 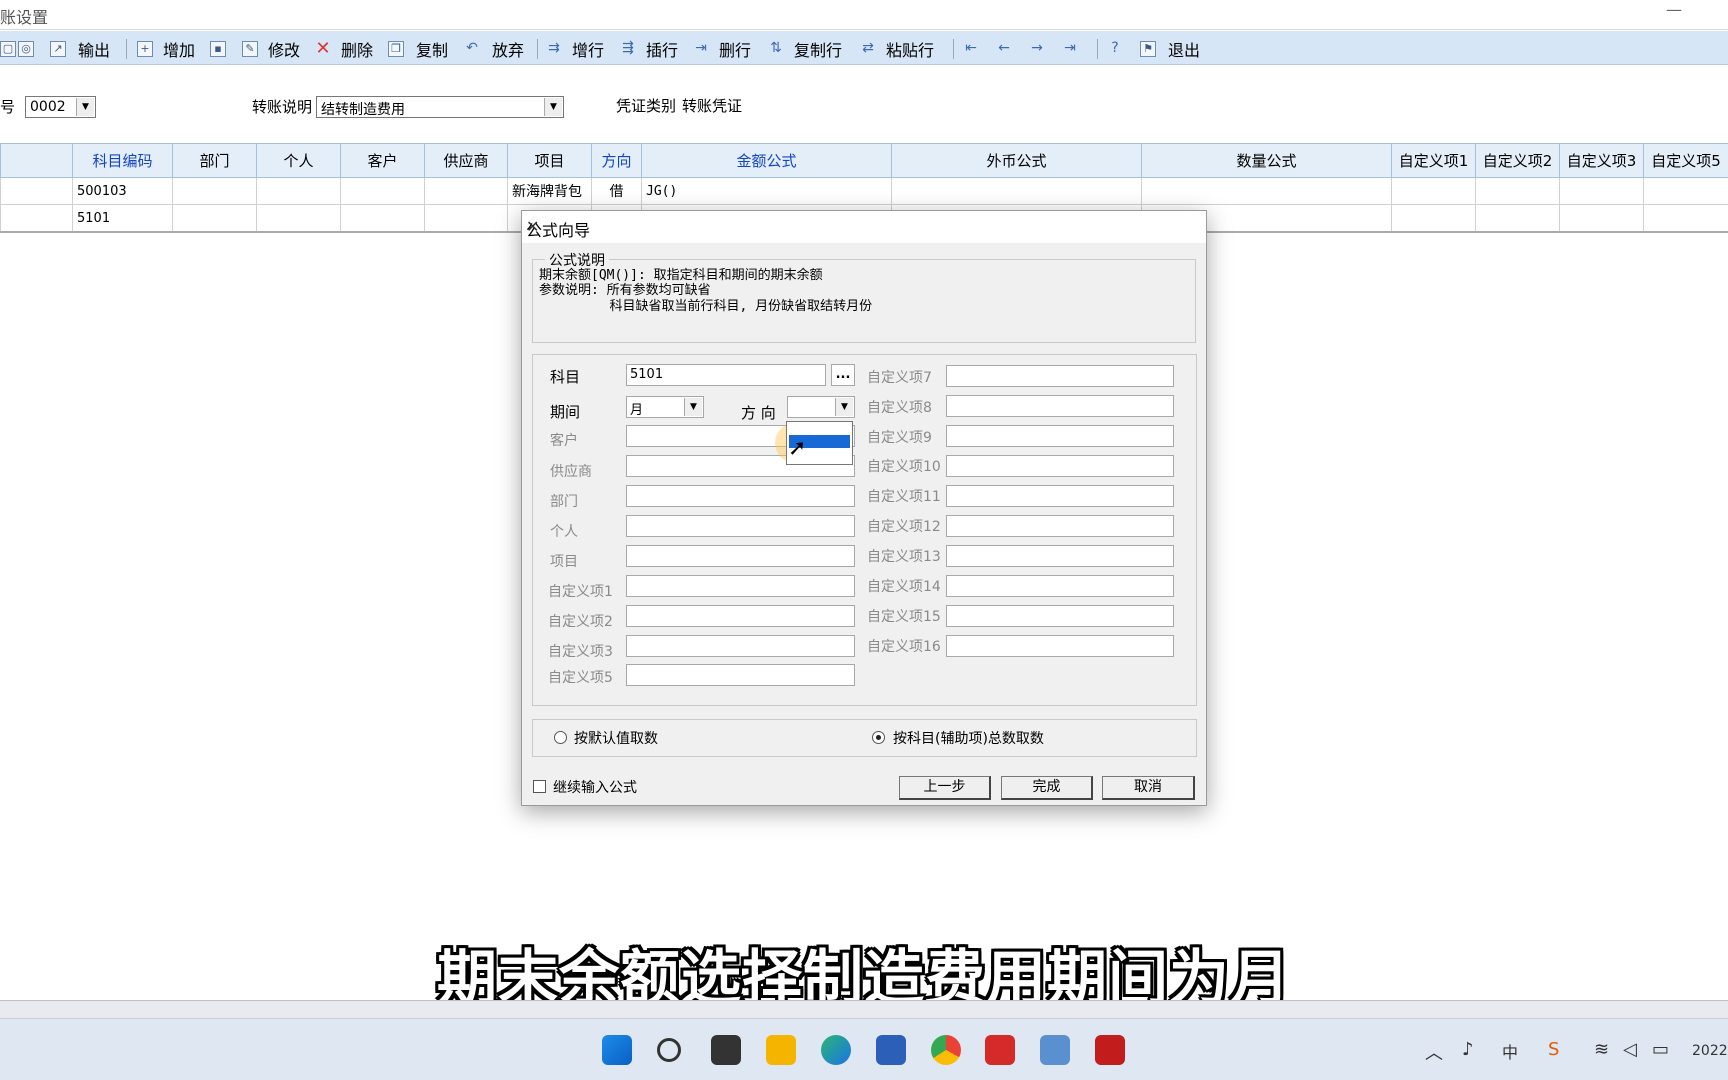 What do you see at coordinates (740, 526) in the screenshot?
I see `person-input` at bounding box center [740, 526].